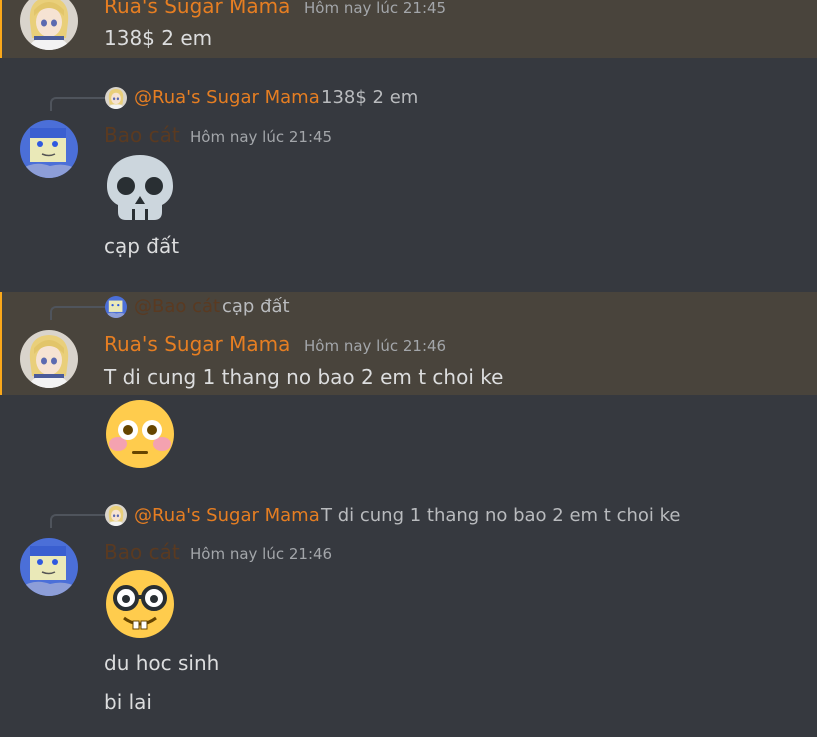 The height and width of the screenshot is (737, 817). I want to click on message-text: du hoc sinh, so click(162, 663).